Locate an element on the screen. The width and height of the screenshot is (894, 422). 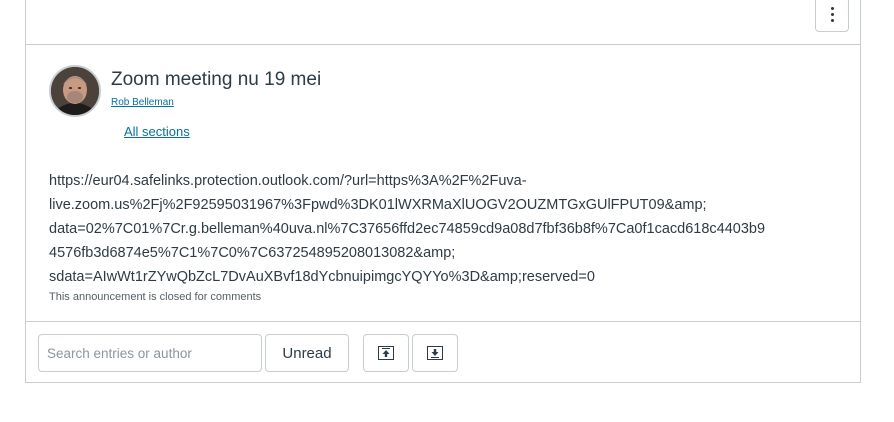
kebab-menu-icon is located at coordinates (832, 14).